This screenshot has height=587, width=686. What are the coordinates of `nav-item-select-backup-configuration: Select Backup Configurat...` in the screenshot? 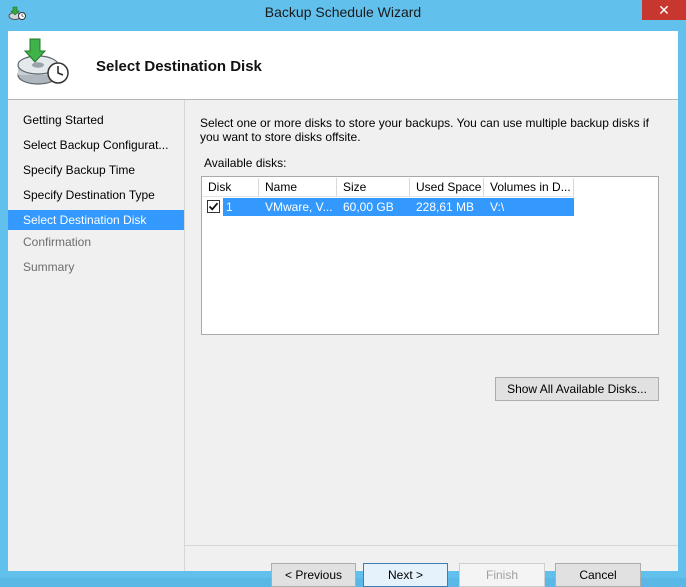 It's located at (96, 145).